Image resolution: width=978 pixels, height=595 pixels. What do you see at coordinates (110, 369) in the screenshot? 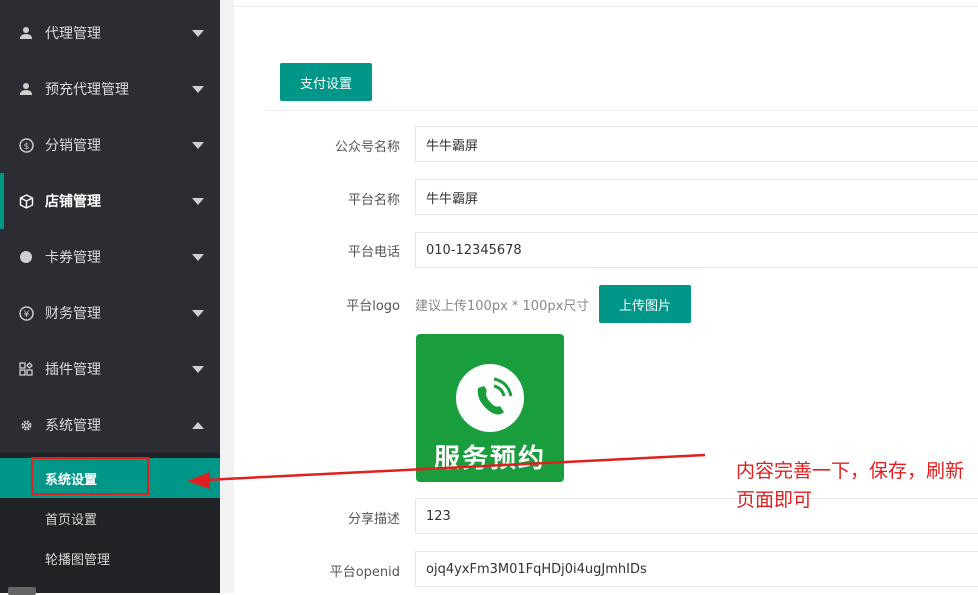
I see `sidebar-item-plugins: 插件管理` at bounding box center [110, 369].